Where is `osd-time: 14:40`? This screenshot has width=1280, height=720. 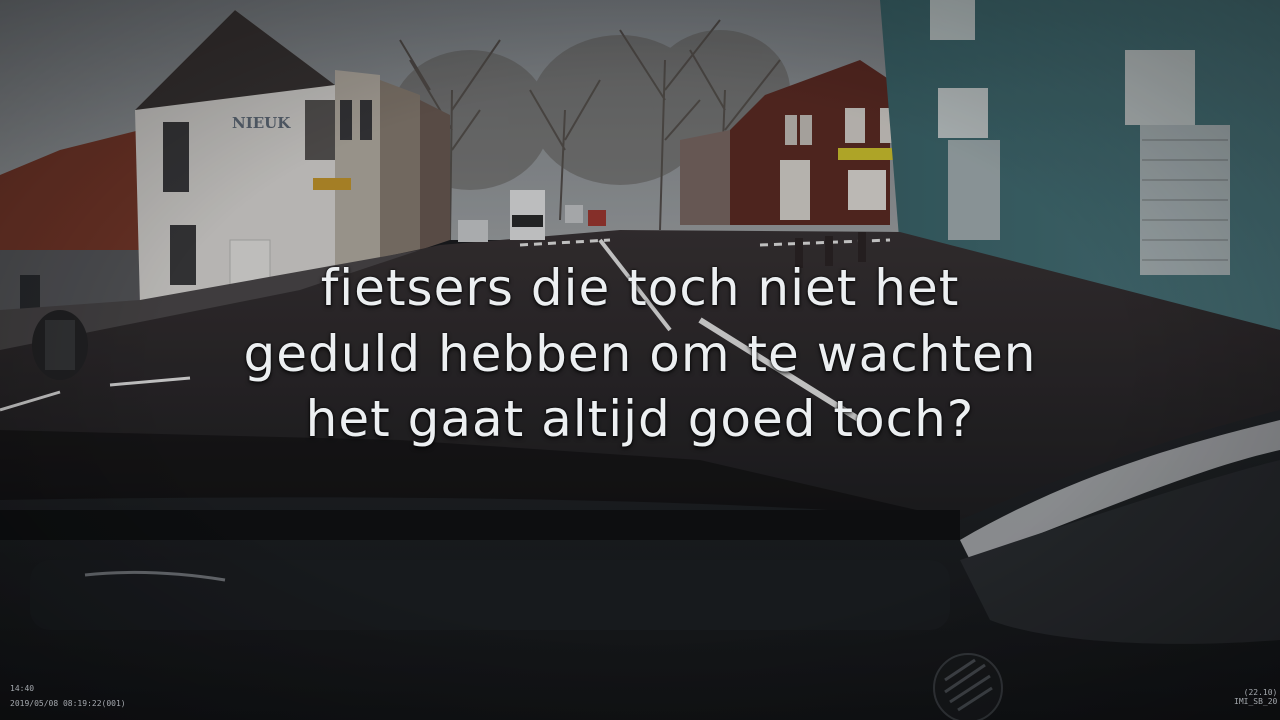
osd-time: 14:40 is located at coordinates (22, 688).